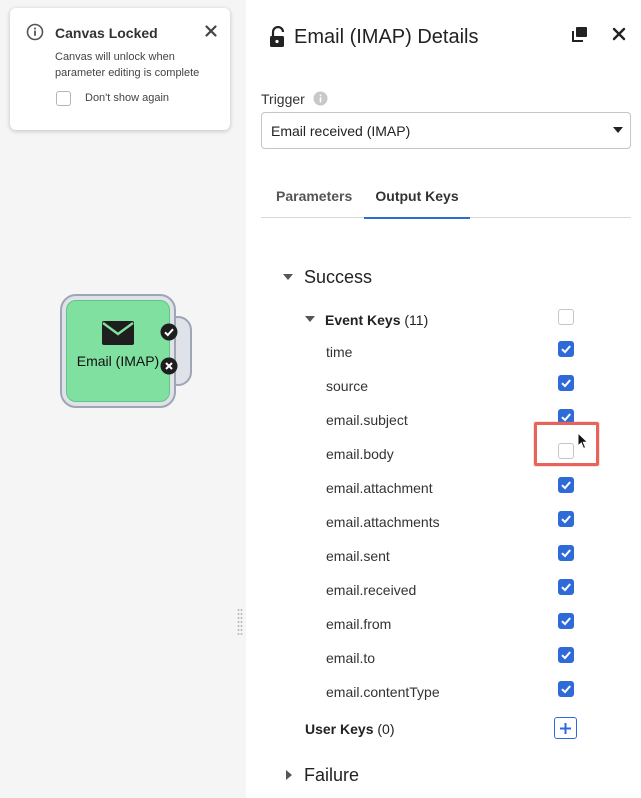 This screenshot has width=641, height=798. What do you see at coordinates (367, 420) in the screenshot?
I see `key-label: email.subject` at bounding box center [367, 420].